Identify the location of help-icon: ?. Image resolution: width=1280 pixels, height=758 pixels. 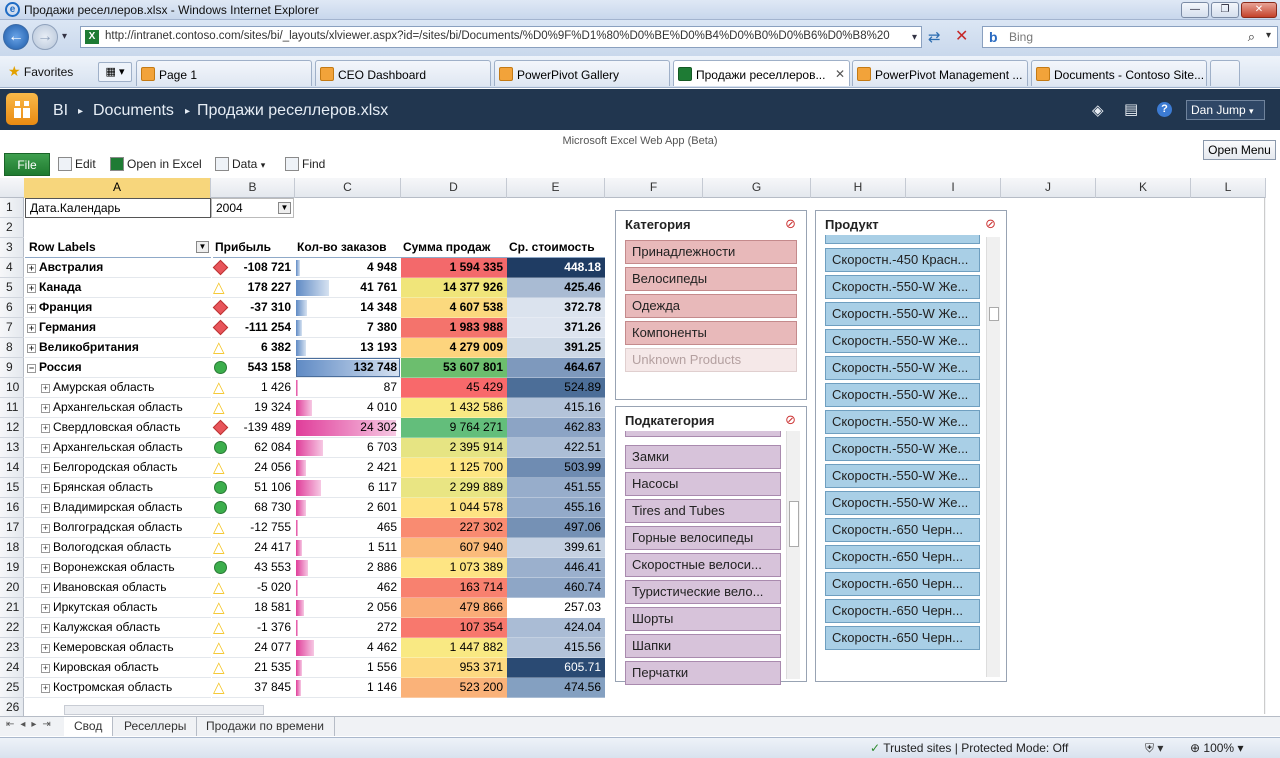
(1164, 109).